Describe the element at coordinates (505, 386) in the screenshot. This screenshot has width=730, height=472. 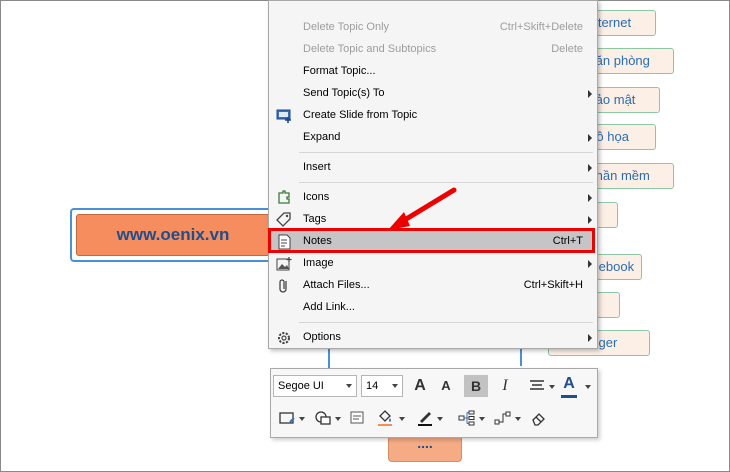
I see `italic-button: I` at that location.